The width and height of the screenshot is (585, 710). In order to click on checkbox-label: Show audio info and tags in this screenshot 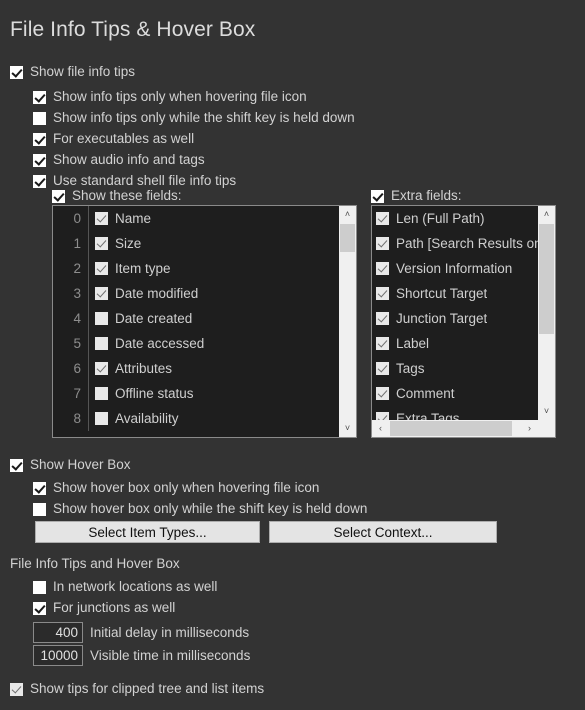, I will do `click(129, 159)`.